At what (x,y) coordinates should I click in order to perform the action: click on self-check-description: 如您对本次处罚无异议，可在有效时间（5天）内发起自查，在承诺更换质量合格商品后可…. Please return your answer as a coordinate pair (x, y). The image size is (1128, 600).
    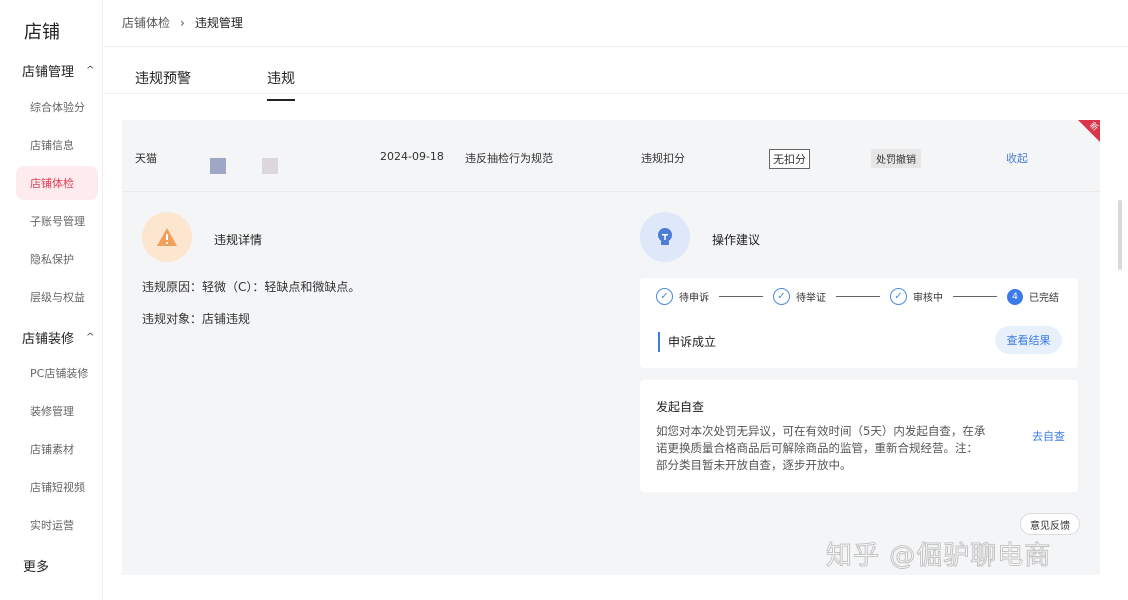
    Looking at the image, I should click on (821, 448).